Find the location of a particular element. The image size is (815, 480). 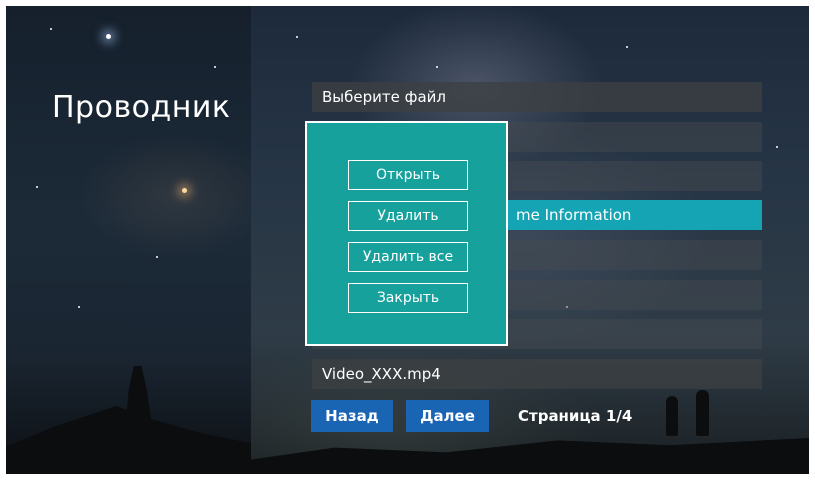

delete-all-button: Удалить все is located at coordinates (408, 257).